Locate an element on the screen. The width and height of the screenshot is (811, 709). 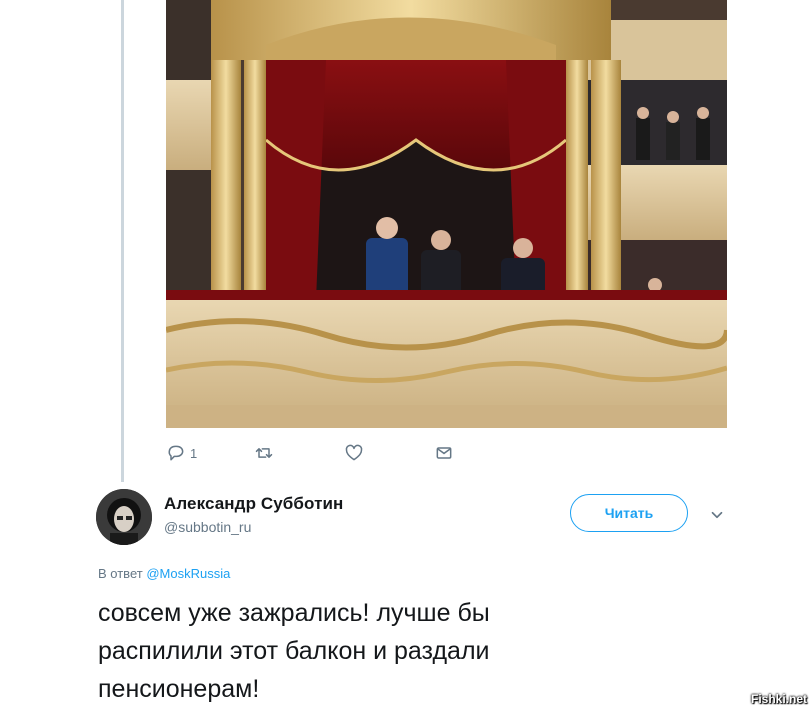
dm-button is located at coordinates (444, 453).